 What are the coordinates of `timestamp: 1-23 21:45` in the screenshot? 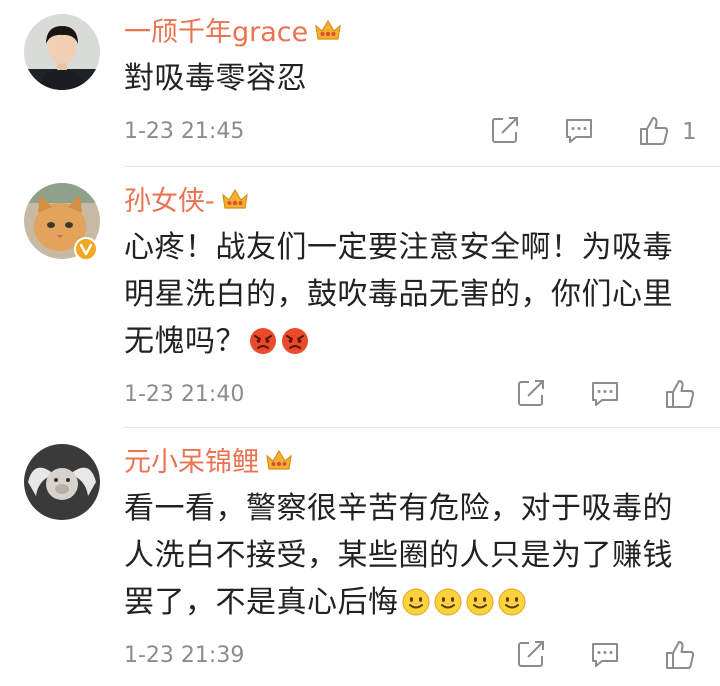 It's located at (184, 131).